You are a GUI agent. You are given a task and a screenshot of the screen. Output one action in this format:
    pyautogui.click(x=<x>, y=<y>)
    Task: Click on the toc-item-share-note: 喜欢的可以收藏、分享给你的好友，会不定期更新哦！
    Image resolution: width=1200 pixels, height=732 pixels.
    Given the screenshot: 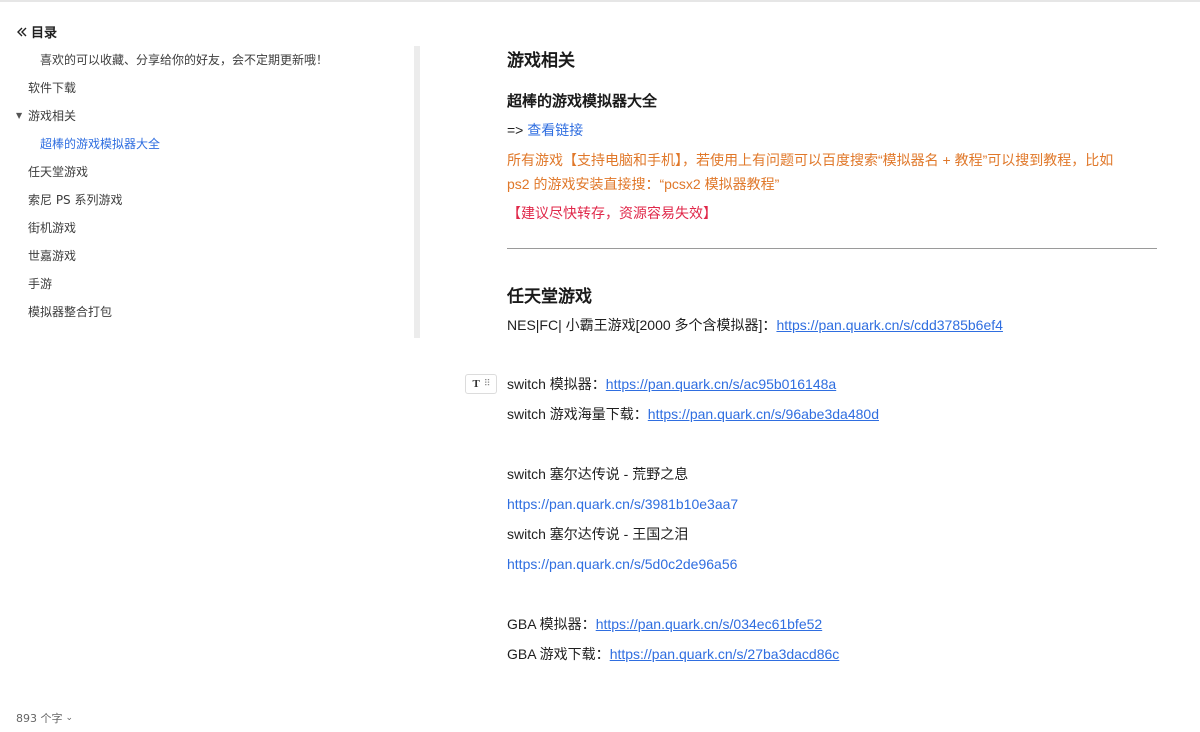 What is the action you would take?
    pyautogui.click(x=207, y=60)
    